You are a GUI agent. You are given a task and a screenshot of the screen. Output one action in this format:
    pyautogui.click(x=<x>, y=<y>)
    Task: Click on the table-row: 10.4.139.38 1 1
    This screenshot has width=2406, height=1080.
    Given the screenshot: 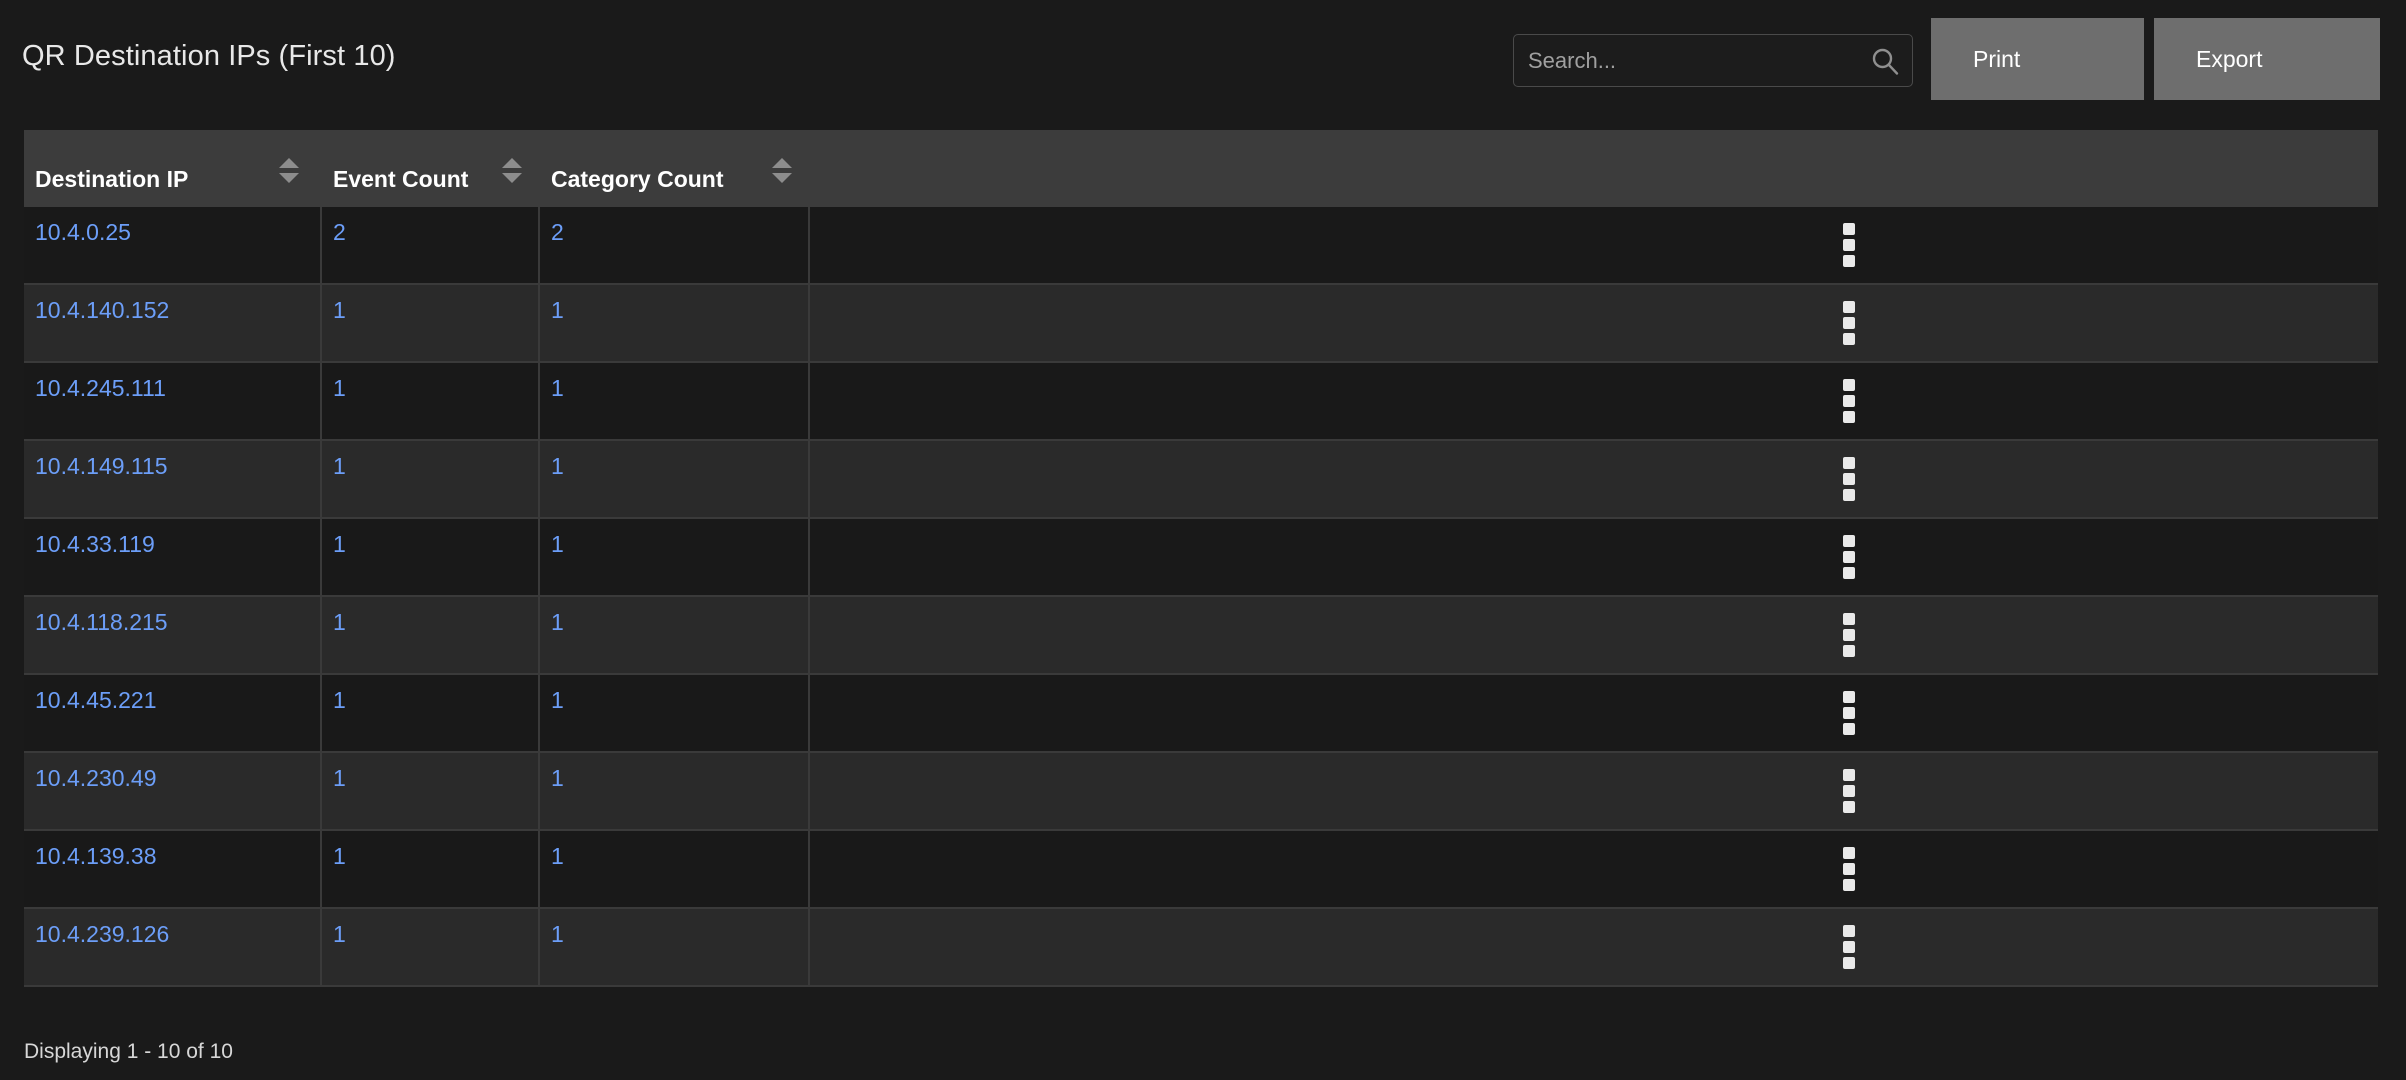 What is the action you would take?
    pyautogui.click(x=1201, y=870)
    